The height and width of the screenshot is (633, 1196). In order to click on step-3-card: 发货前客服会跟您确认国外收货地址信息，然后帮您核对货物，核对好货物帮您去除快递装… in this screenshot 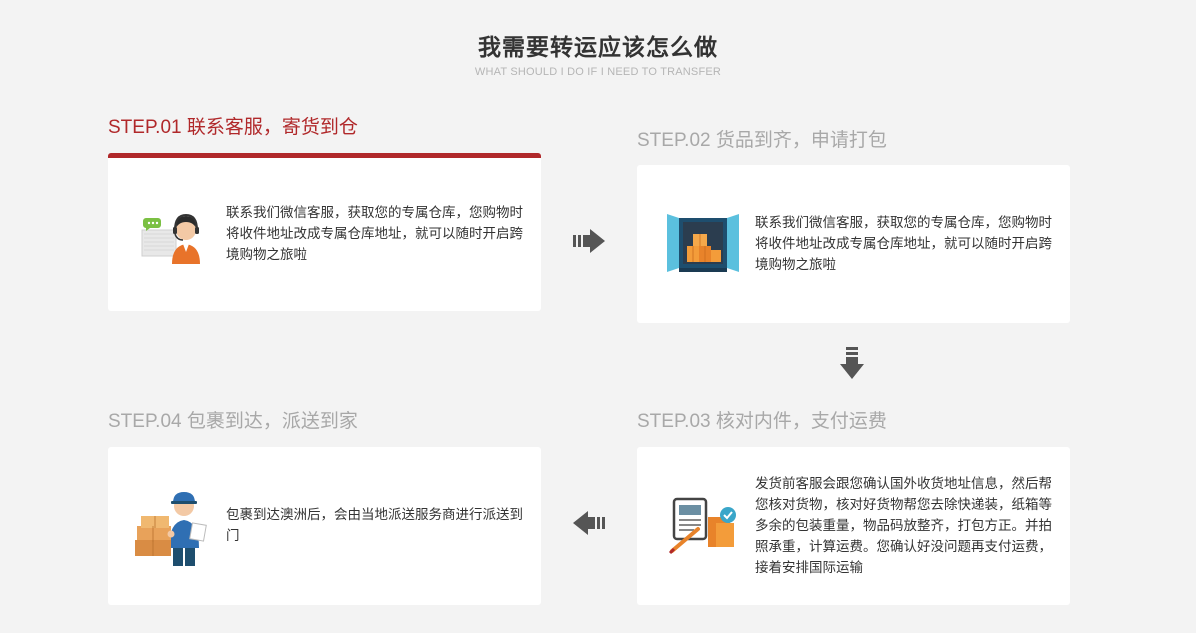, I will do `click(853, 526)`.